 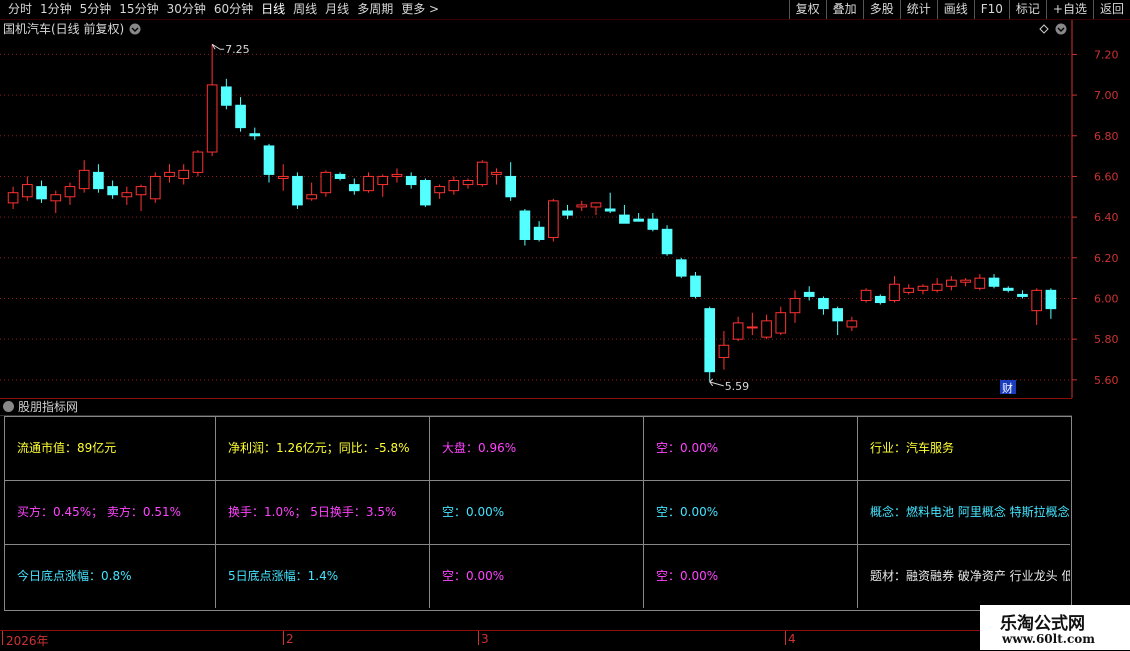 I want to click on overlay-button: 叠加, so click(x=844, y=9).